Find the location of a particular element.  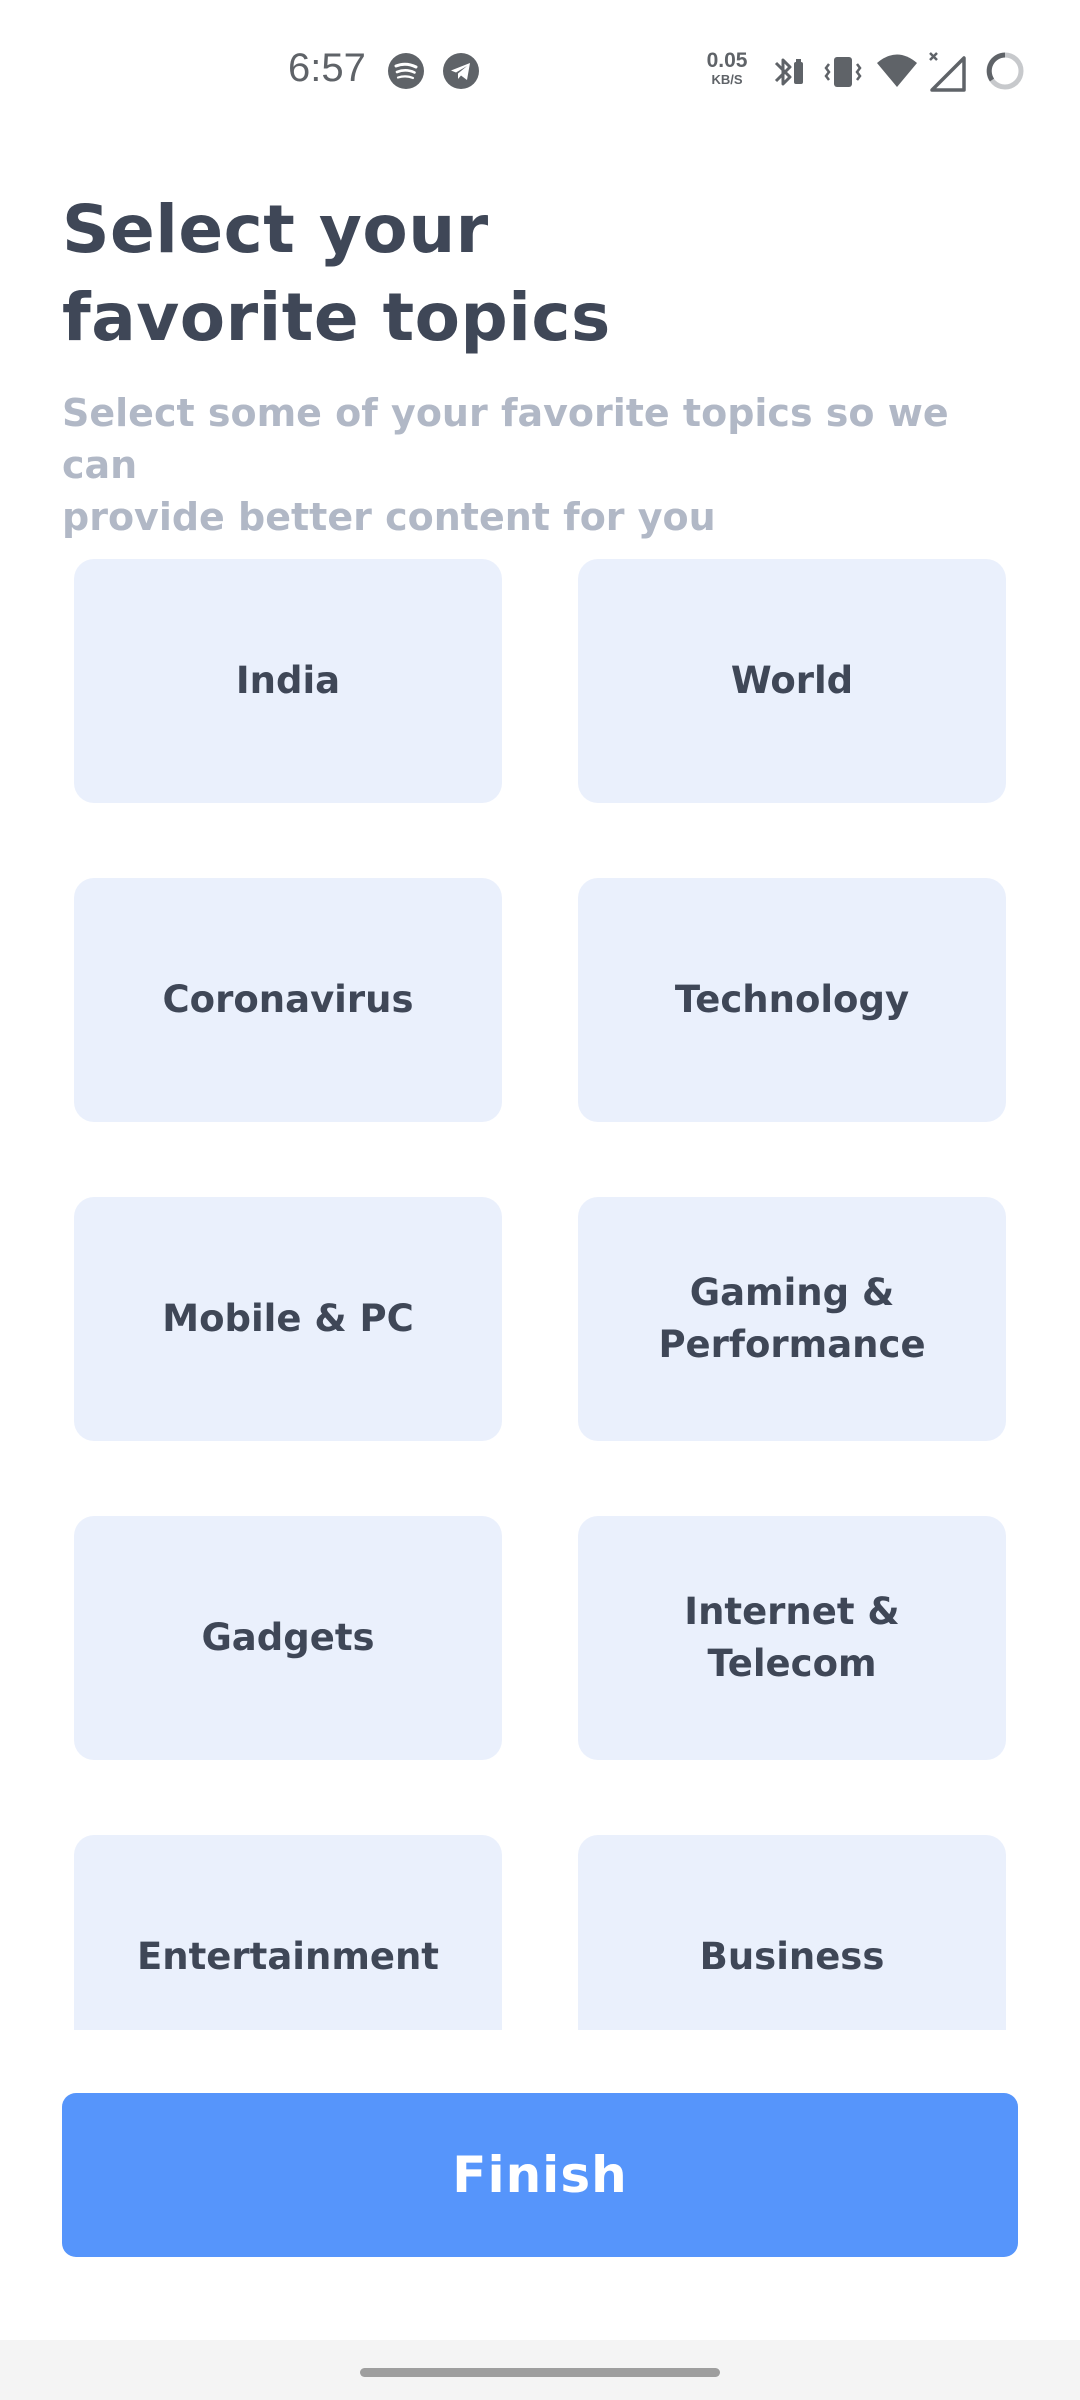

home-indicator is located at coordinates (540, 2372).